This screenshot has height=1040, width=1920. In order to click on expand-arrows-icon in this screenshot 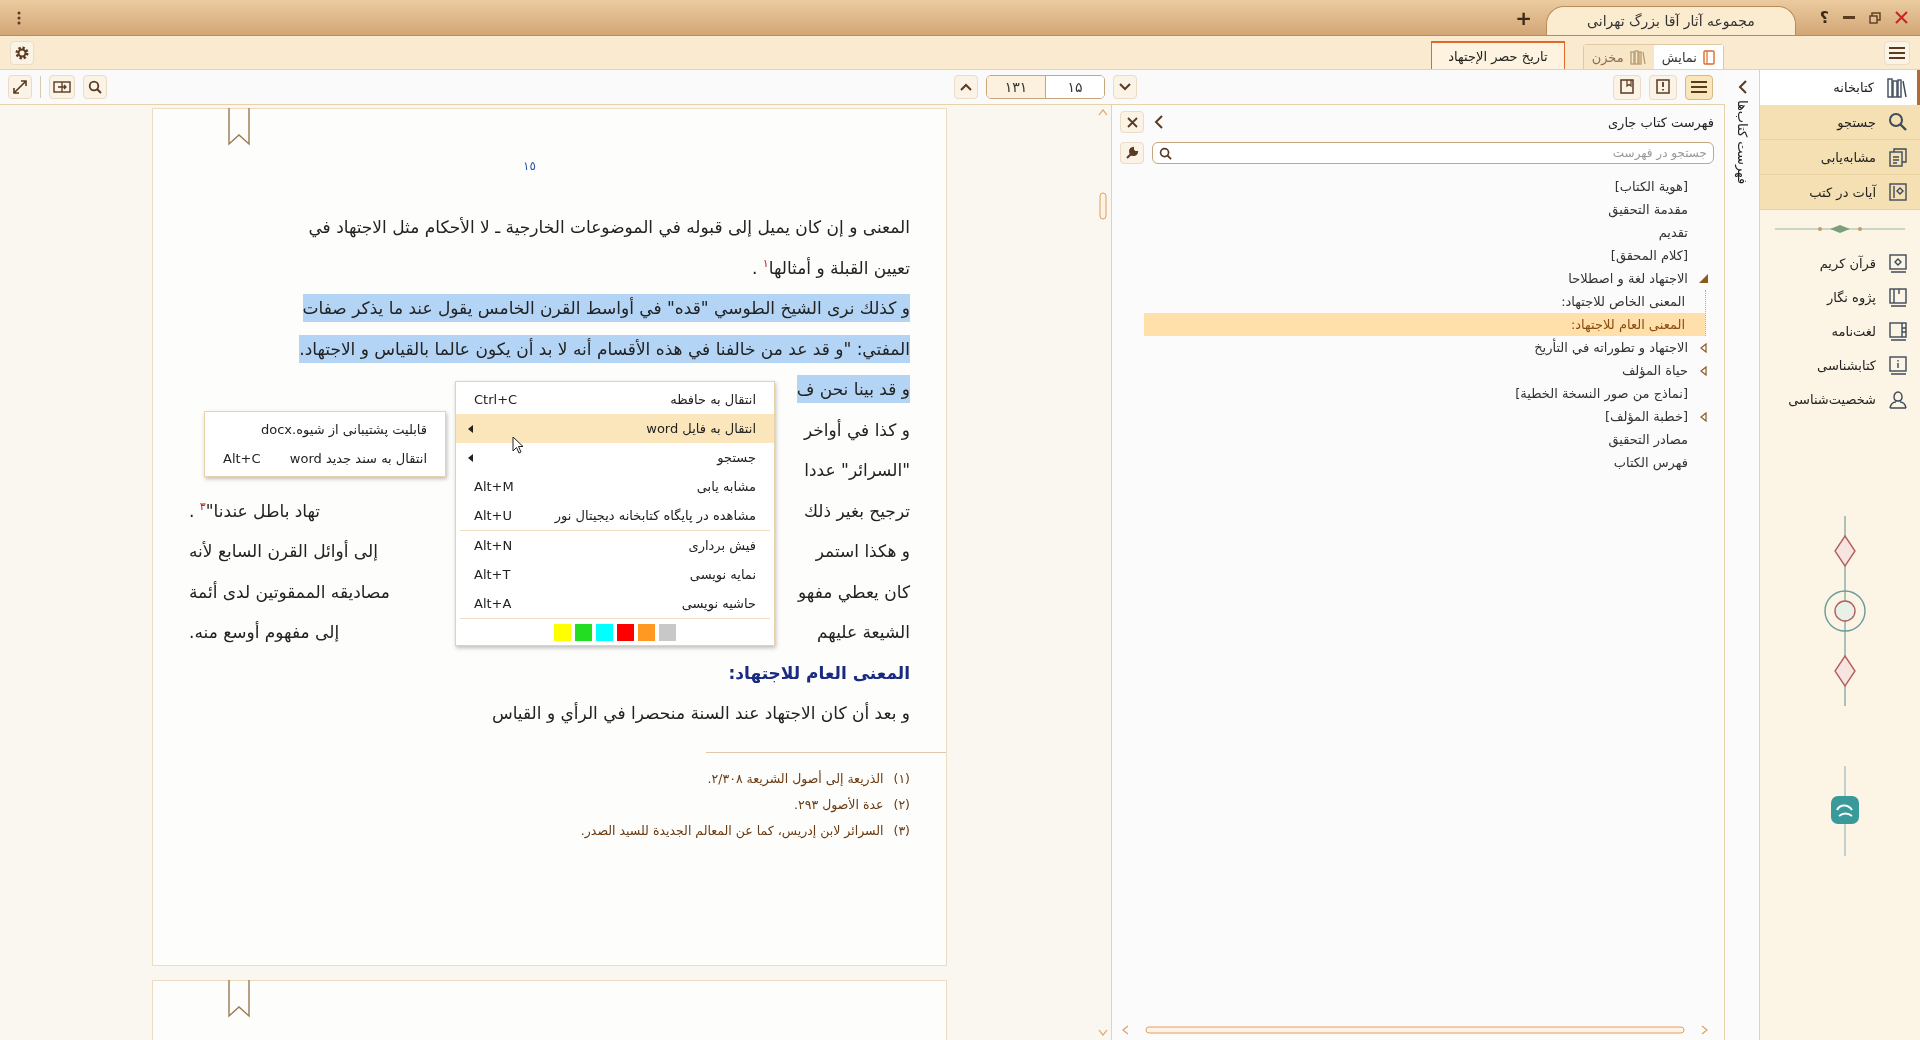, I will do `click(20, 87)`.